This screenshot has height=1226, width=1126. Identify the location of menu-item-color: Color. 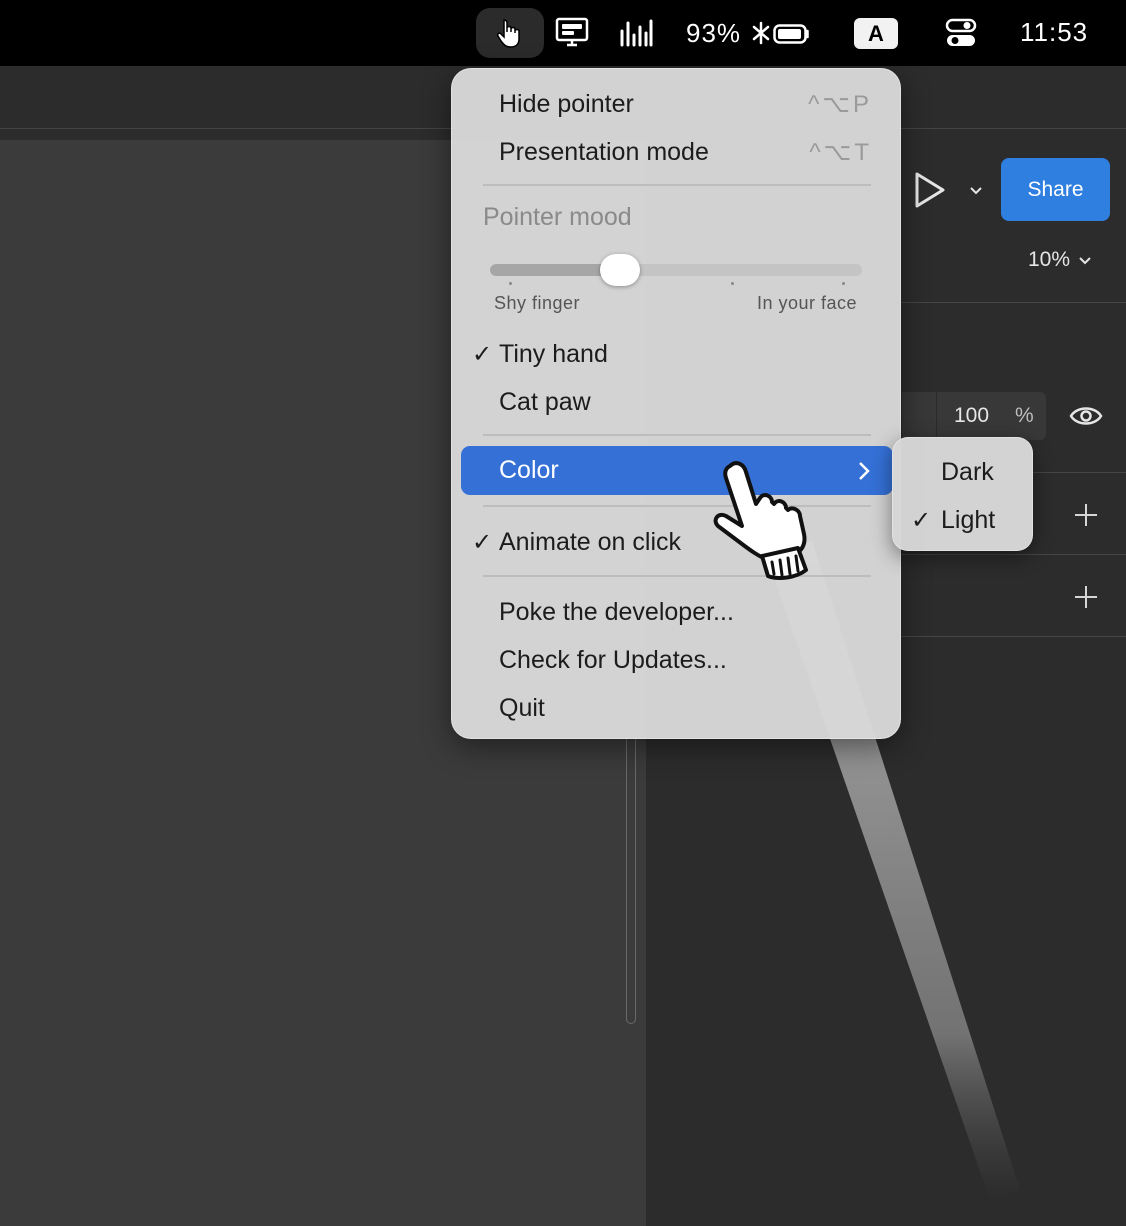
(677, 470).